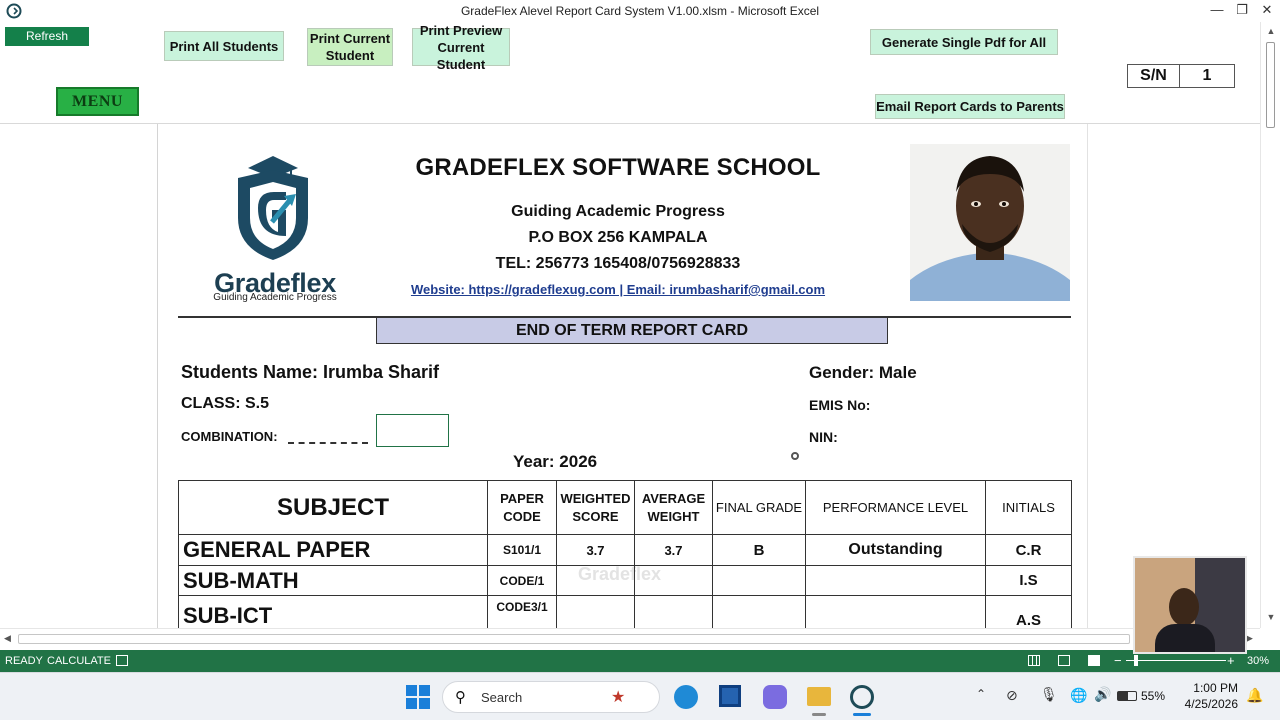 The image size is (1280, 720). What do you see at coordinates (618, 211) in the screenshot?
I see `school-motto: Guiding Academic Progress` at bounding box center [618, 211].